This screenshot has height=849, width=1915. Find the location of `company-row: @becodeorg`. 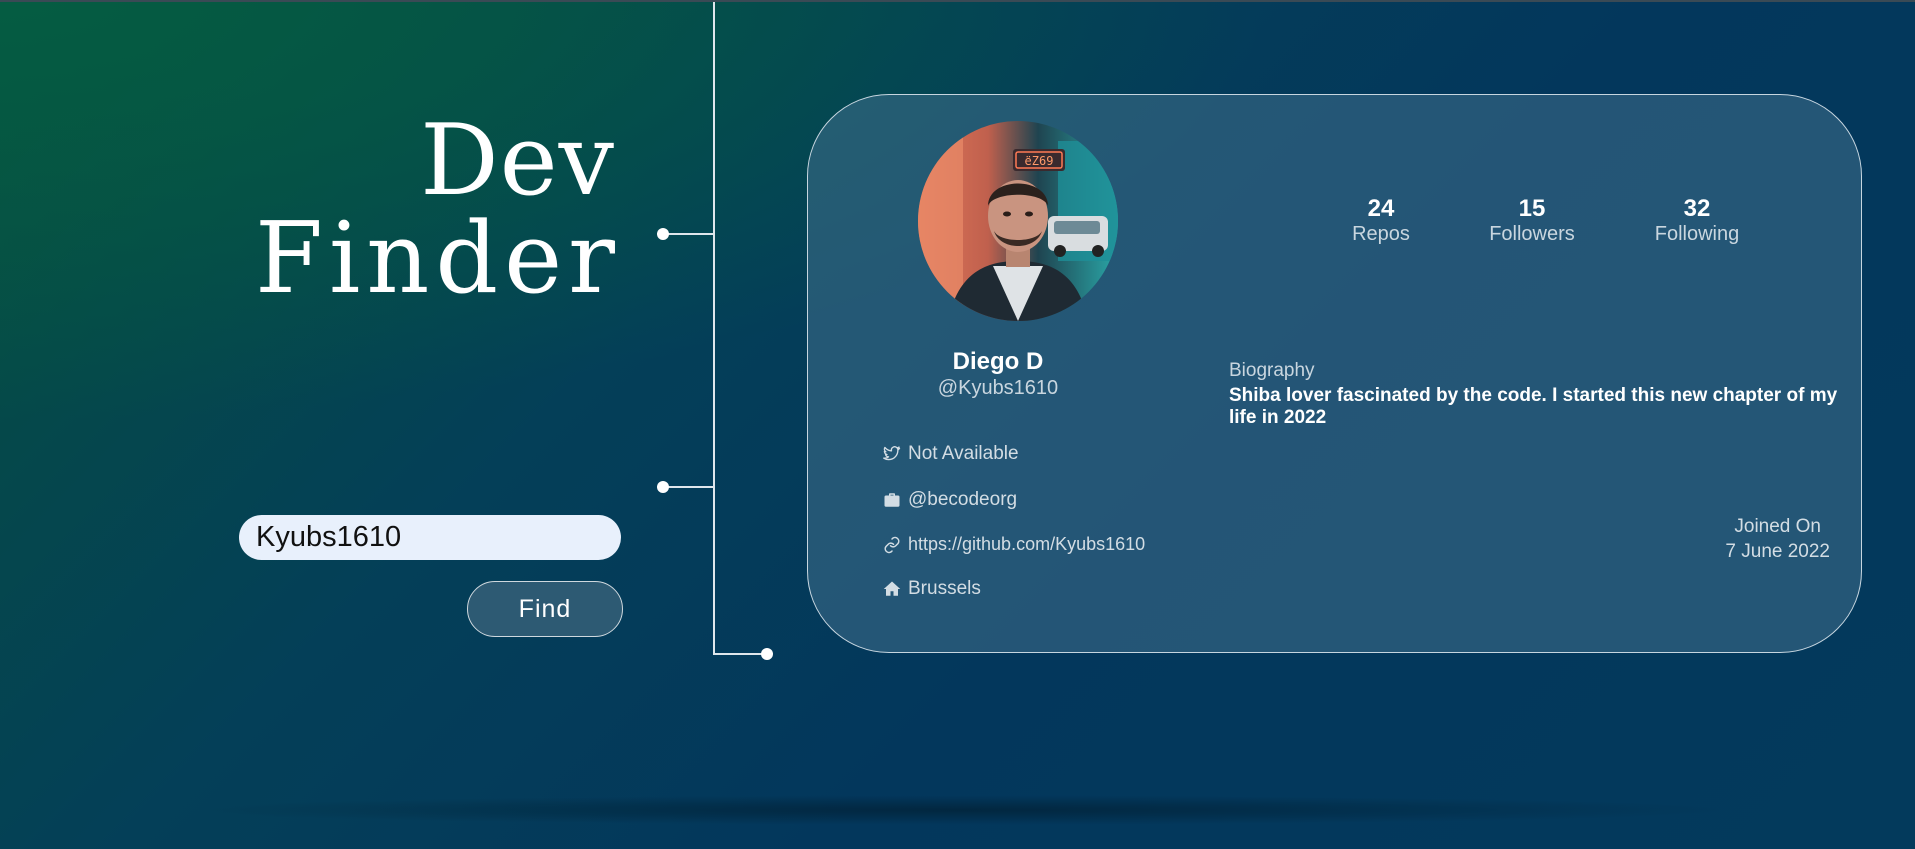

company-row: @becodeorg is located at coordinates (950, 500).